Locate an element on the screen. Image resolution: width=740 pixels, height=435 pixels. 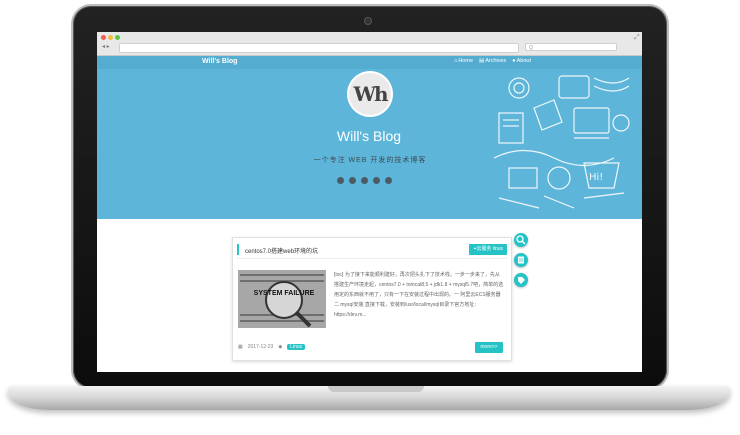
doodle-illustration: Hi! is located at coordinates (561, 142).